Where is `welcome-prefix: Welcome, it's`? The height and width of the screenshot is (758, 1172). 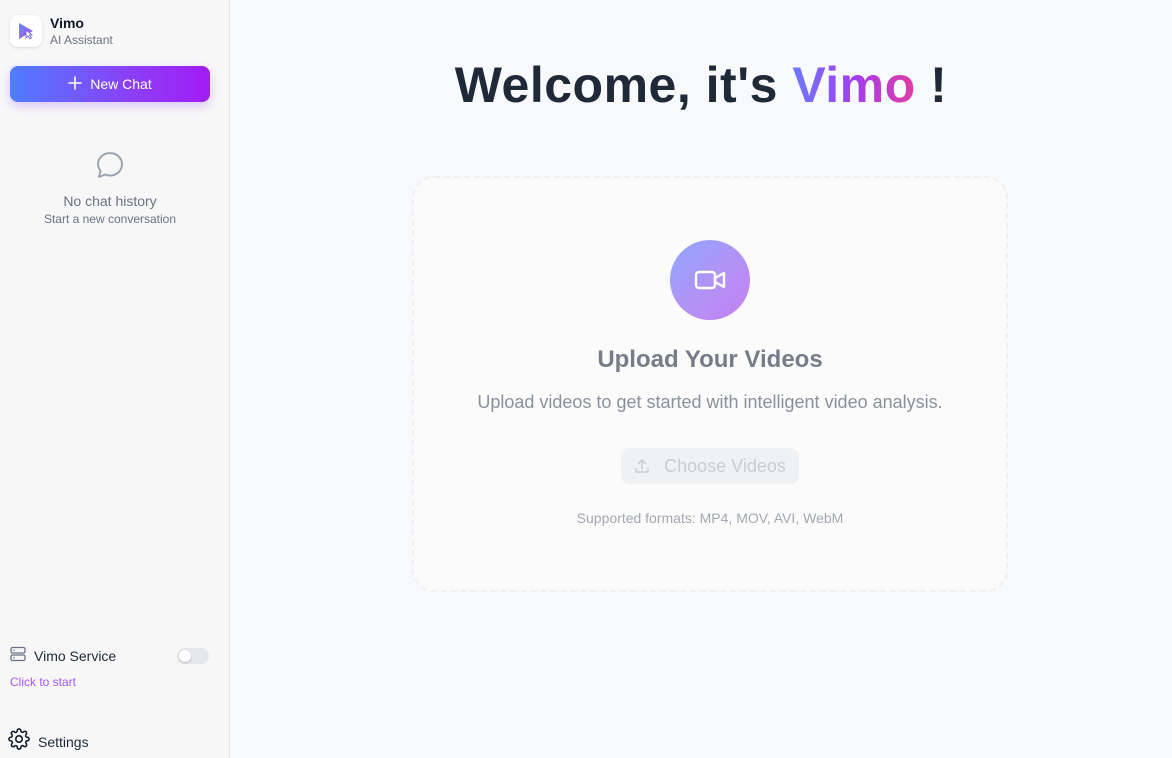 welcome-prefix: Welcome, it's is located at coordinates (616, 85).